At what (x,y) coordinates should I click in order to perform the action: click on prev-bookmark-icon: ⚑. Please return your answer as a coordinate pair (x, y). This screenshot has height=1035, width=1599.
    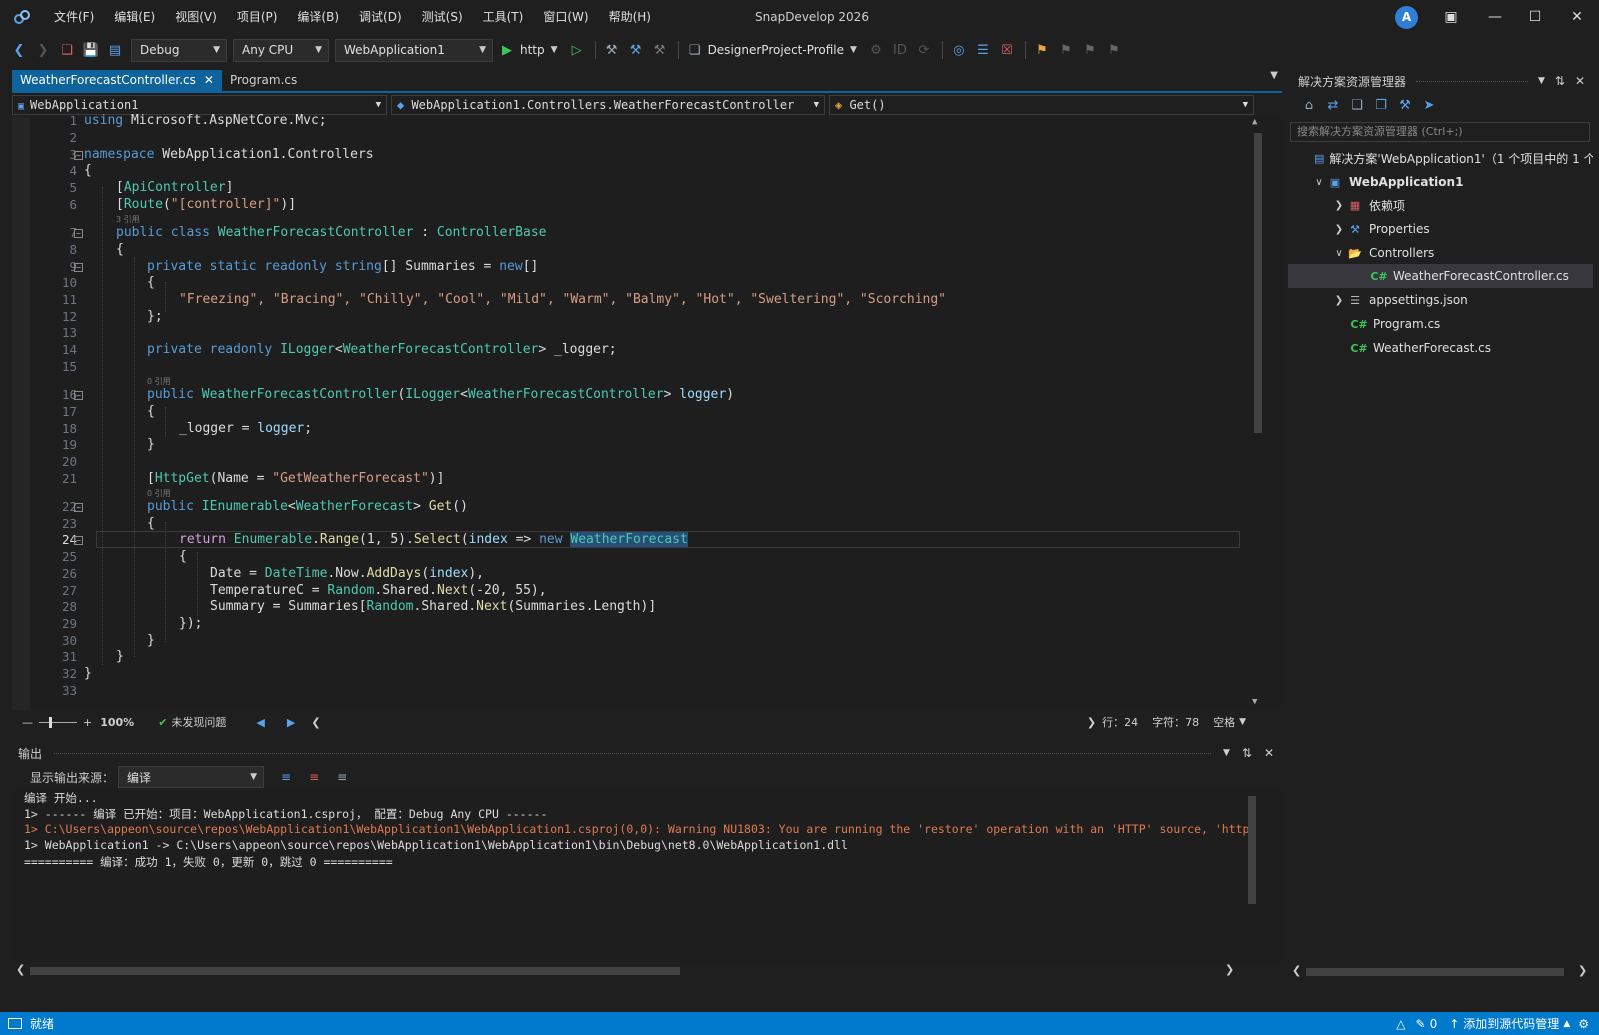
    Looking at the image, I should click on (1066, 50).